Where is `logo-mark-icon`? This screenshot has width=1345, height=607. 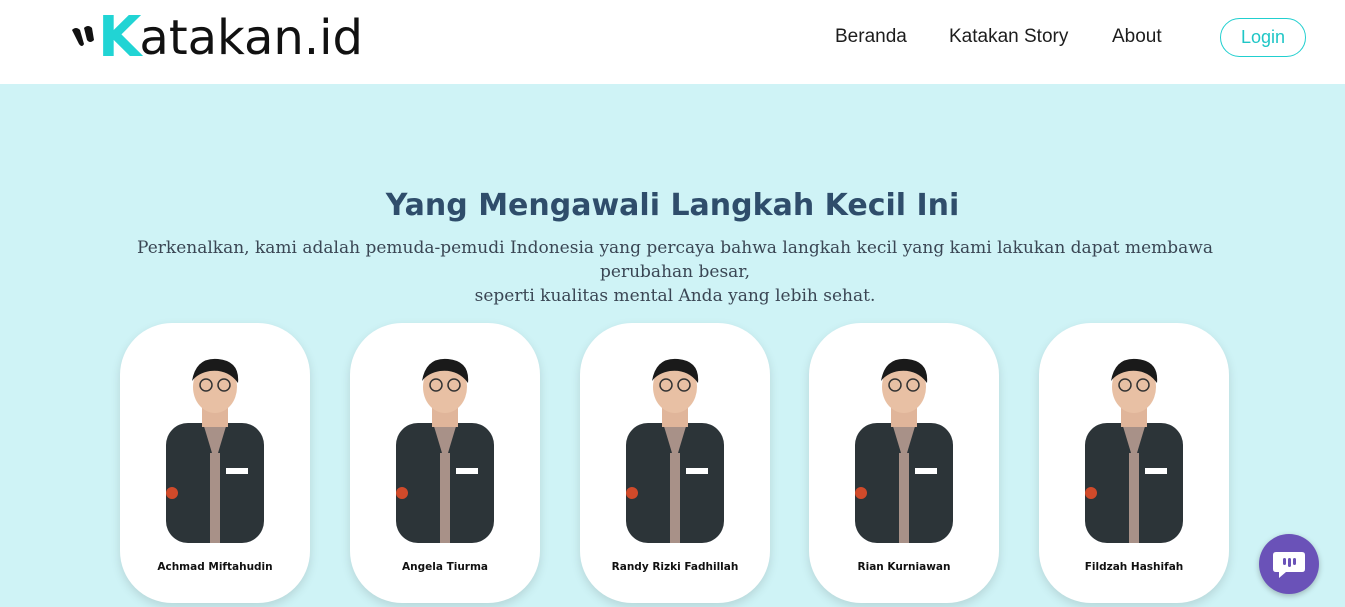
logo-mark-icon is located at coordinates (84, 38).